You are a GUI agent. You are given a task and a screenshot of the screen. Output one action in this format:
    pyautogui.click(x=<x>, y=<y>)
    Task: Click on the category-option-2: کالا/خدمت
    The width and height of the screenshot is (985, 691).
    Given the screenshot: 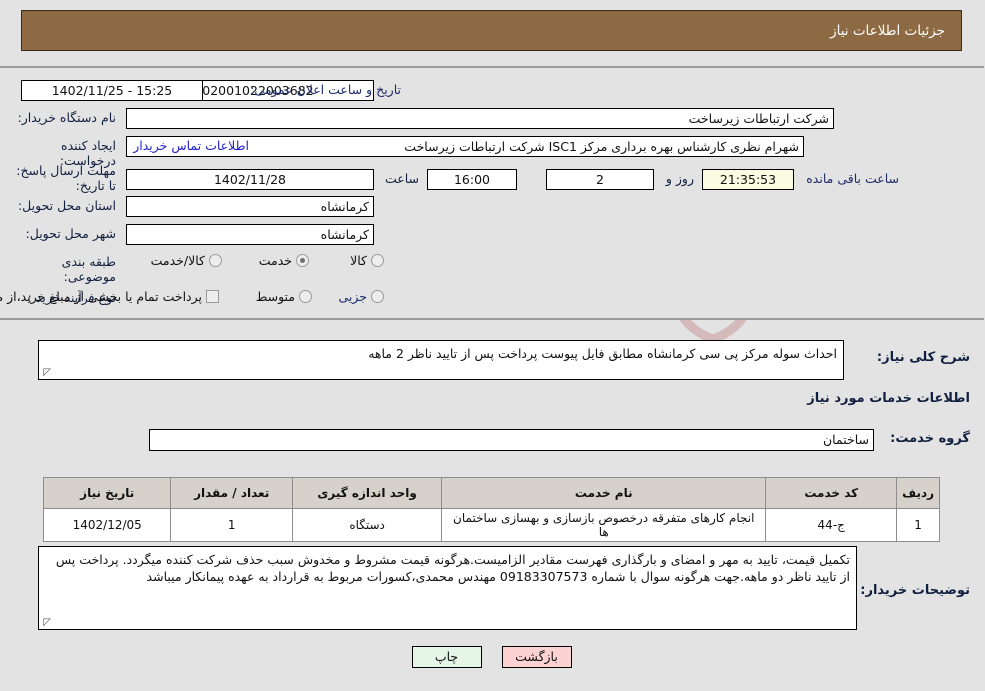 What is the action you would take?
    pyautogui.click(x=185, y=260)
    